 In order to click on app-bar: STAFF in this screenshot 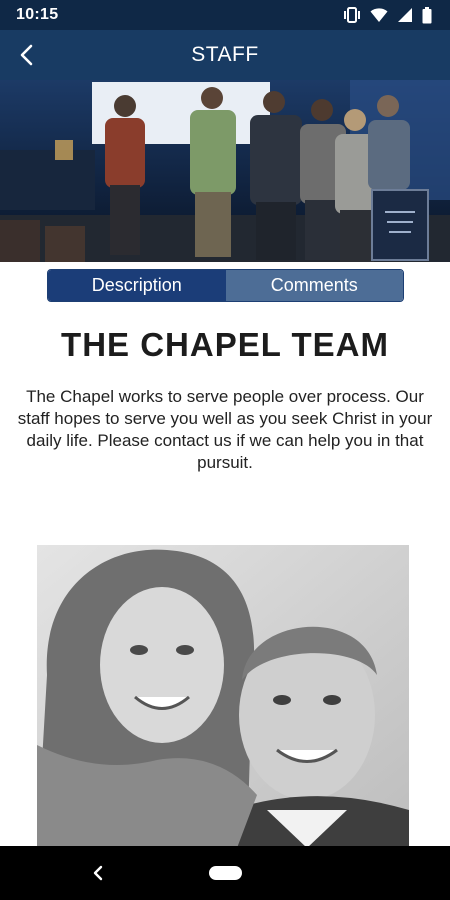, I will do `click(225, 55)`.